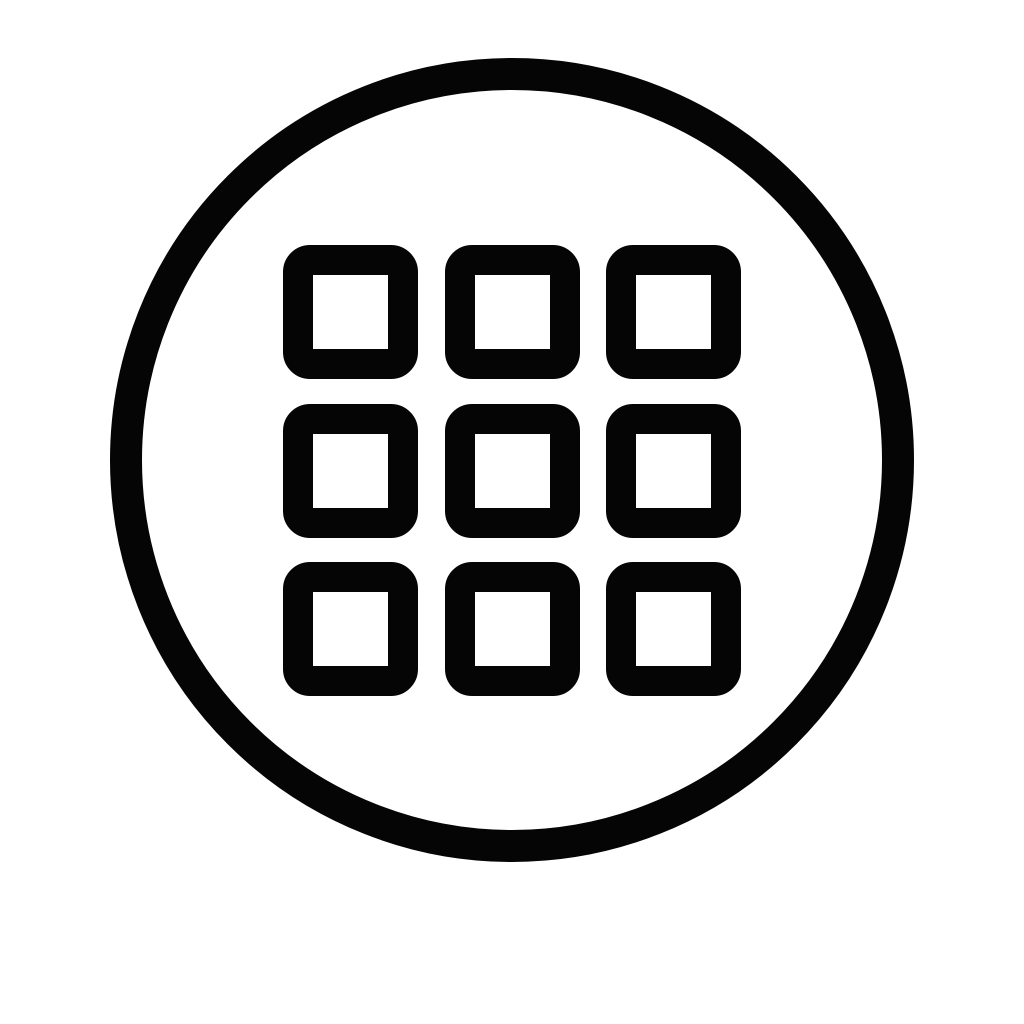  I want to click on grid-square-r3-c3, so click(673, 629).